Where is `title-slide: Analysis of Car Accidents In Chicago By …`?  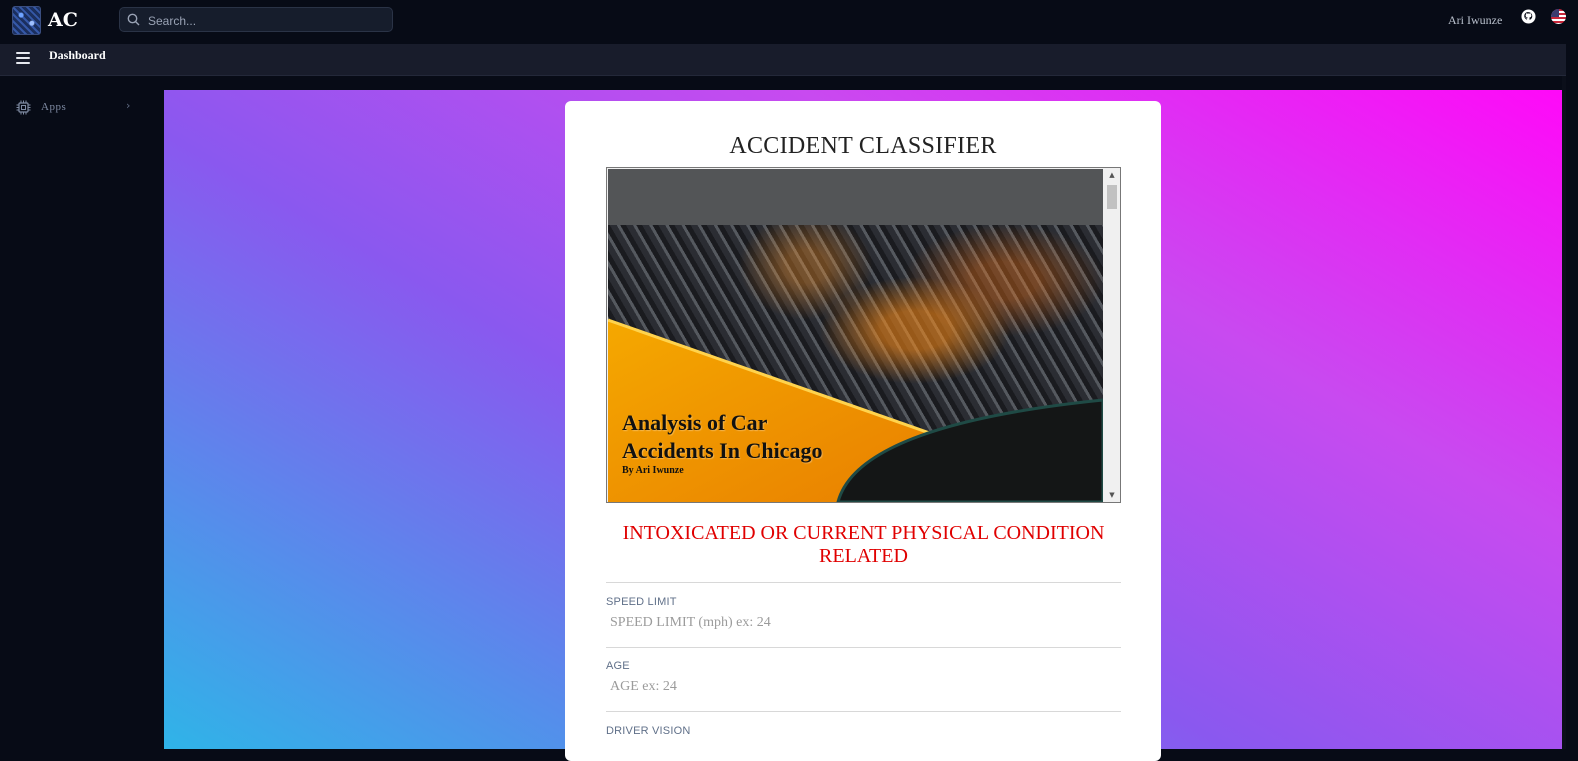
title-slide: Analysis of Car Accidents In Chicago By … is located at coordinates (855, 363).